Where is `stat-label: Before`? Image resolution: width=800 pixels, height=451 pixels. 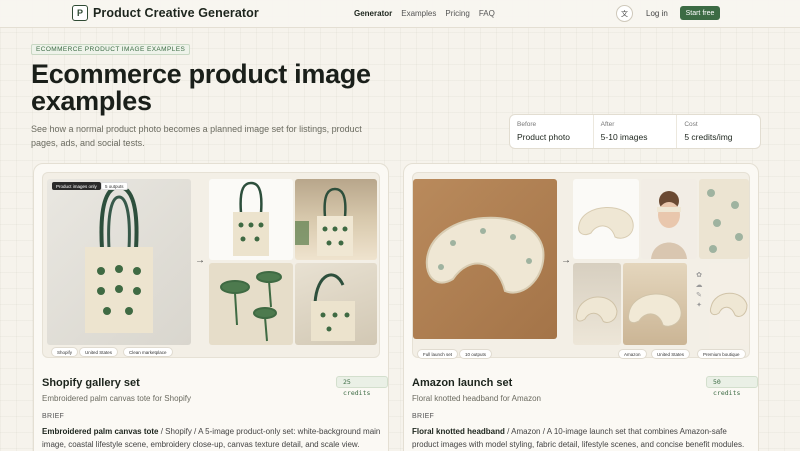 stat-label: Before is located at coordinates (527, 124).